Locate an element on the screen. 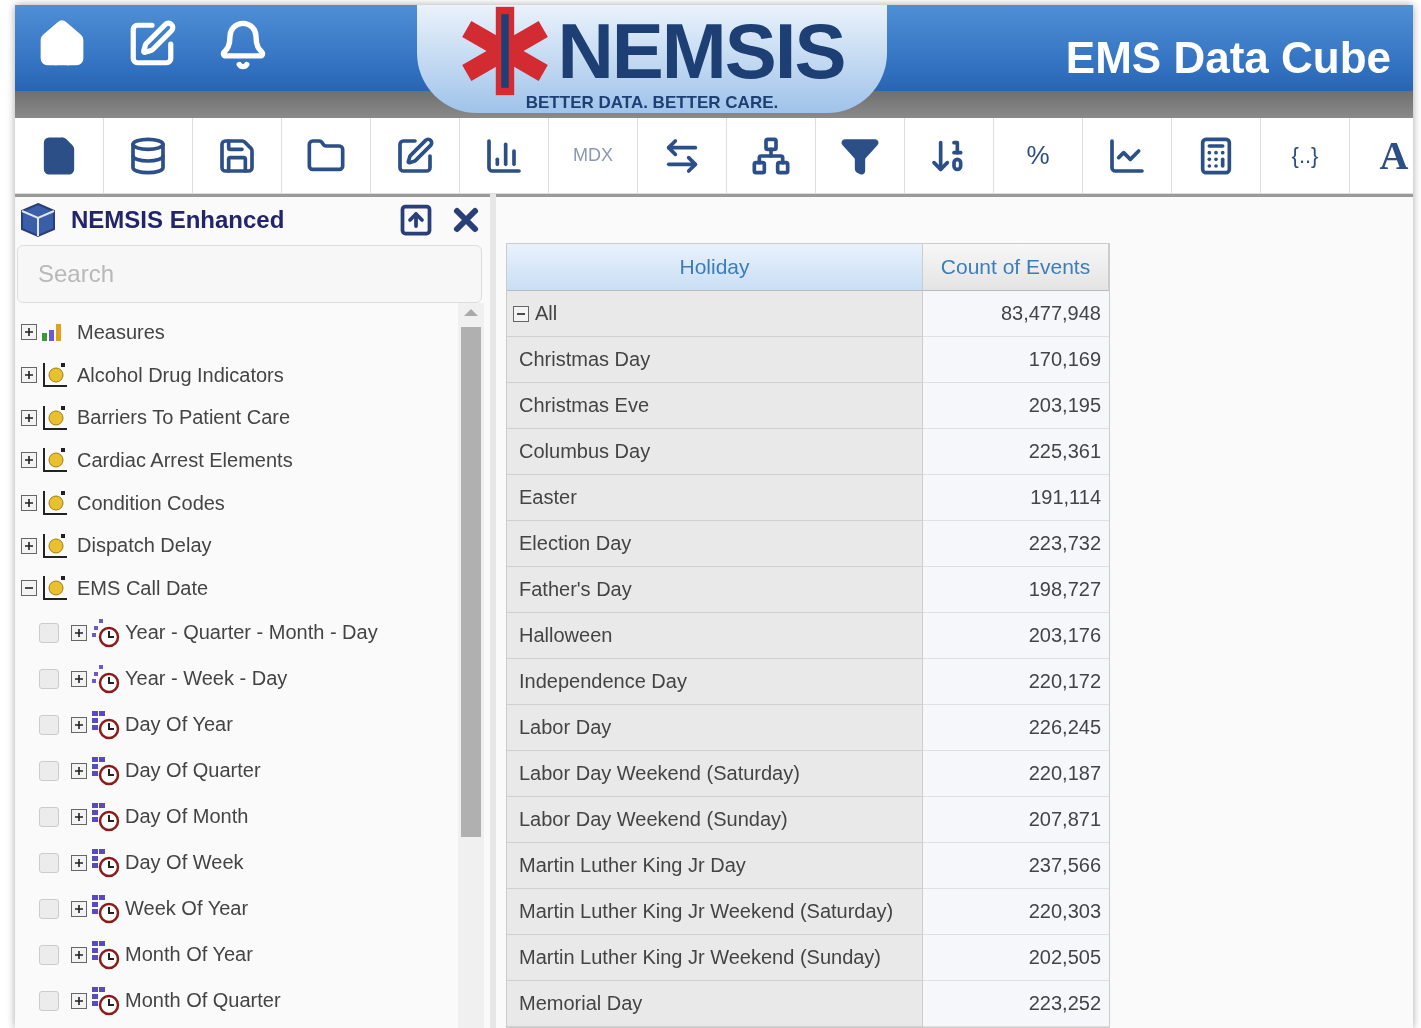 The image size is (1421, 1028). table-cell: 170,169 is located at coordinates (1016, 360).